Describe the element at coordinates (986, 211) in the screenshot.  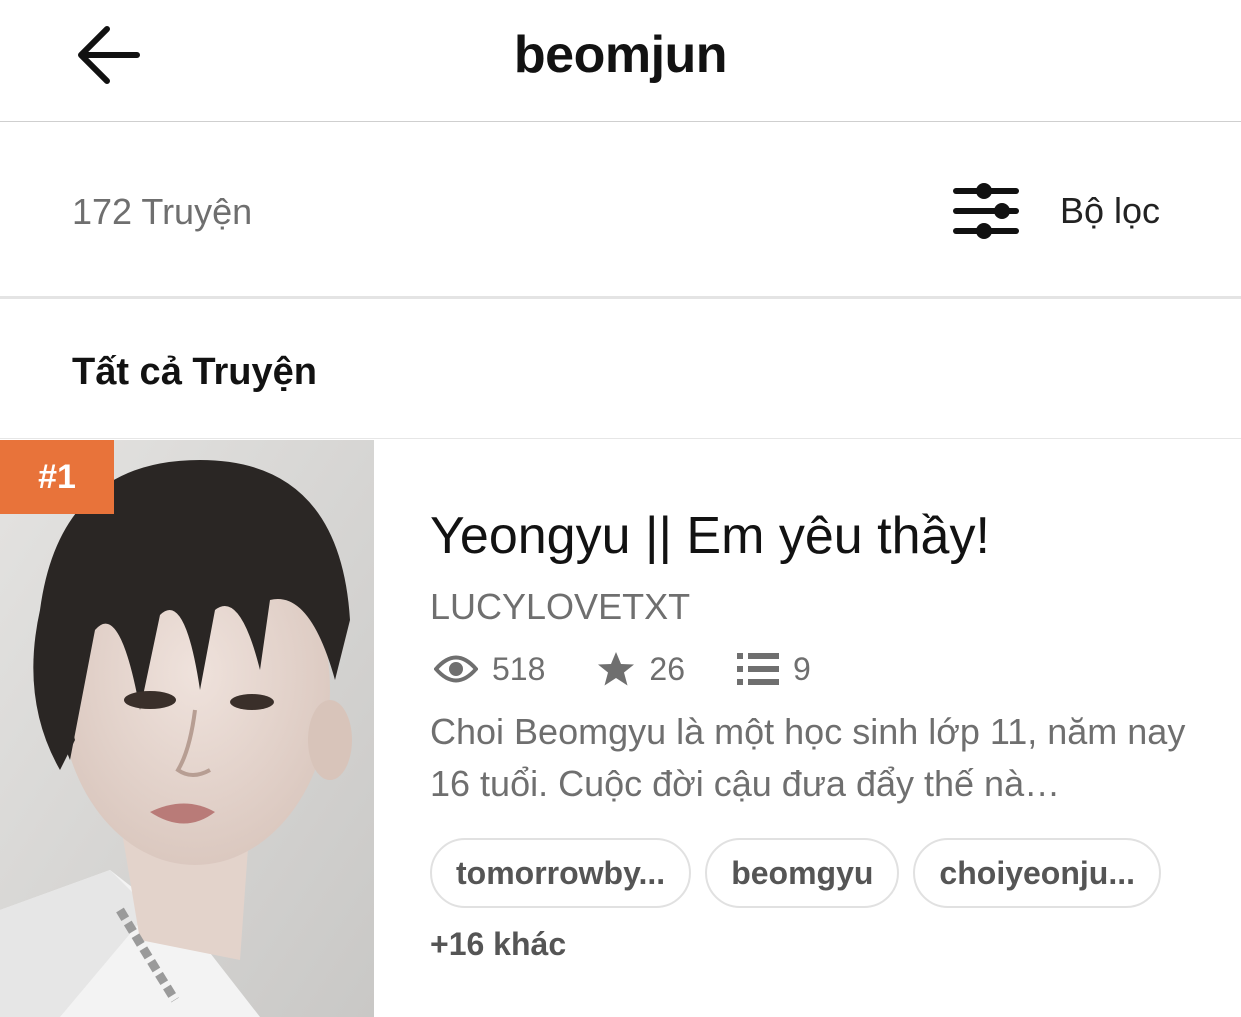
I see `sliders-icon` at that location.